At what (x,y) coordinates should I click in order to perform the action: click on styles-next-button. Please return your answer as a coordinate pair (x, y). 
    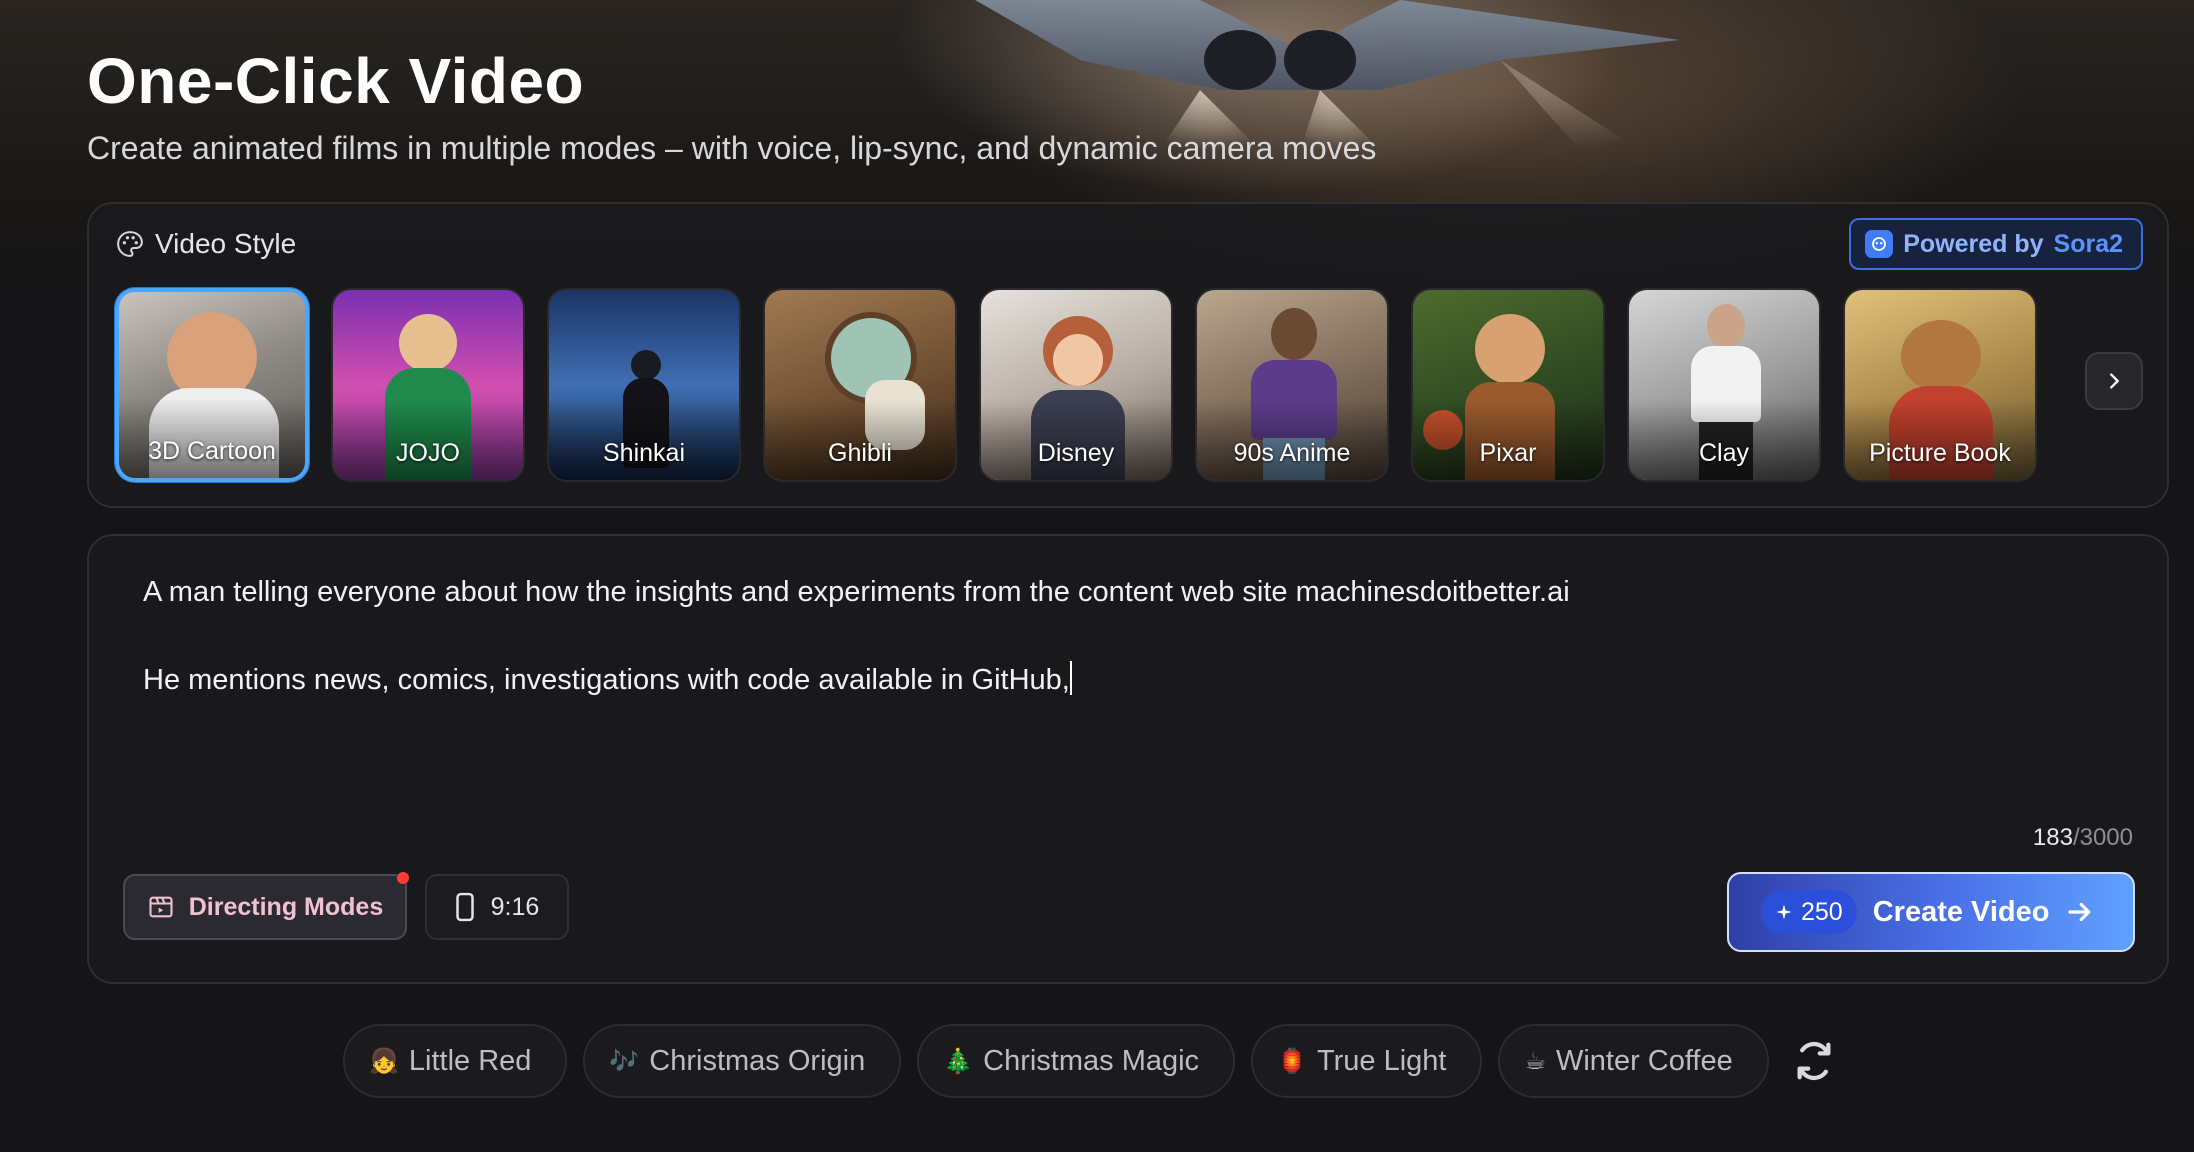
    Looking at the image, I should click on (2114, 381).